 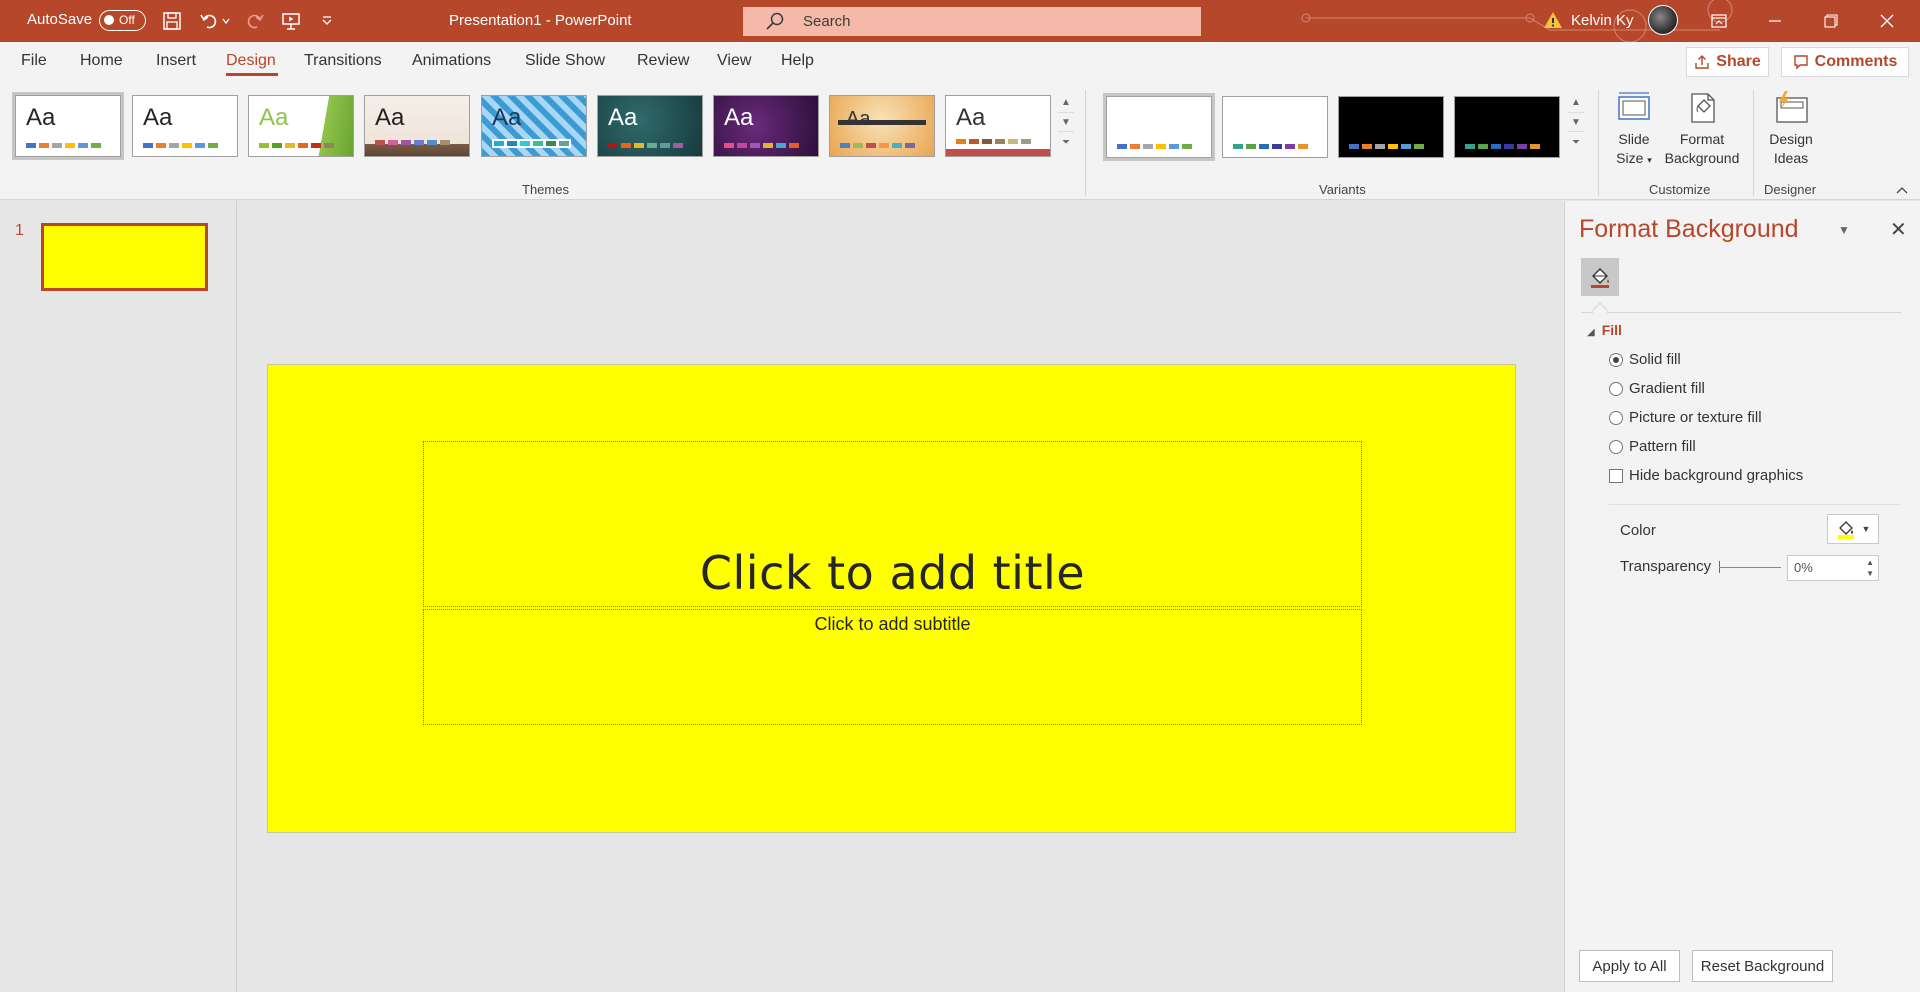 What do you see at coordinates (1790, 189) in the screenshot?
I see `group-label-designer: Designer` at bounding box center [1790, 189].